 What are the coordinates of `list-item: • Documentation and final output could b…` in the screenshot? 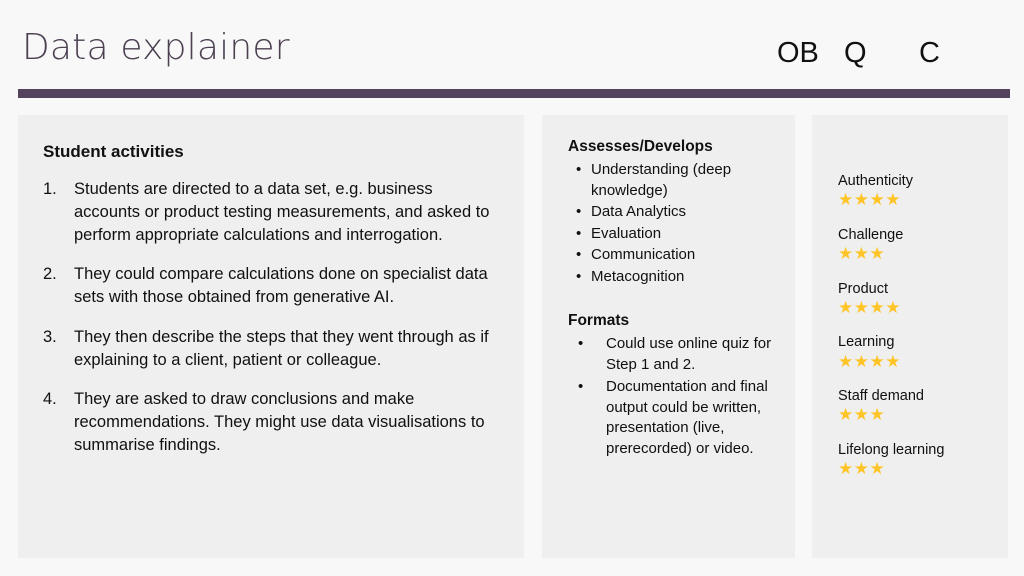 It's located at (674, 418).